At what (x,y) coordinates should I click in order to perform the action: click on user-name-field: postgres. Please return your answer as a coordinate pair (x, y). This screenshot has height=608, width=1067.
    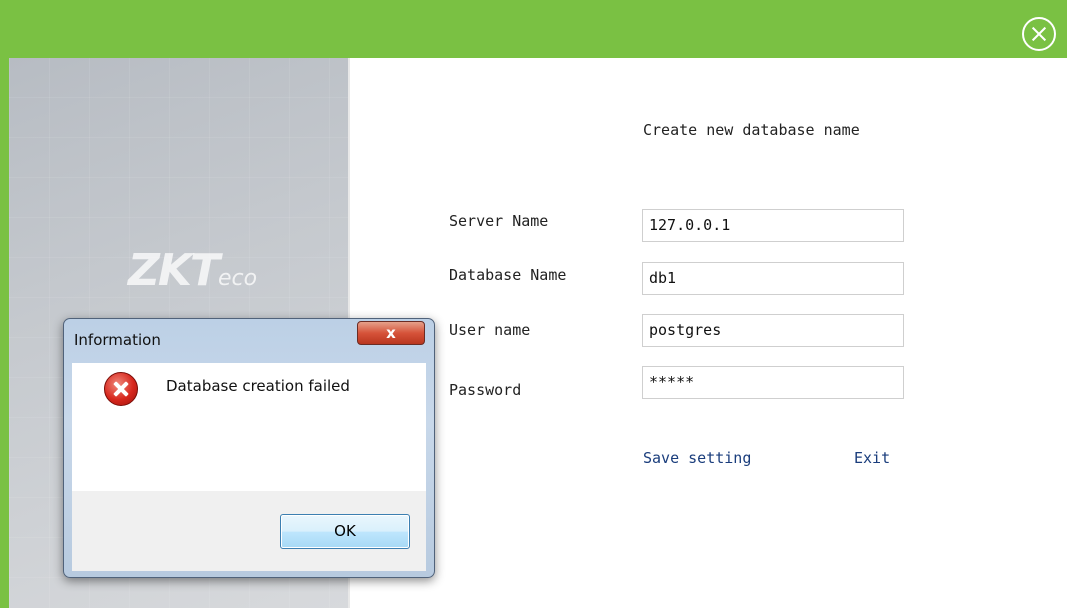
    Looking at the image, I should click on (773, 330).